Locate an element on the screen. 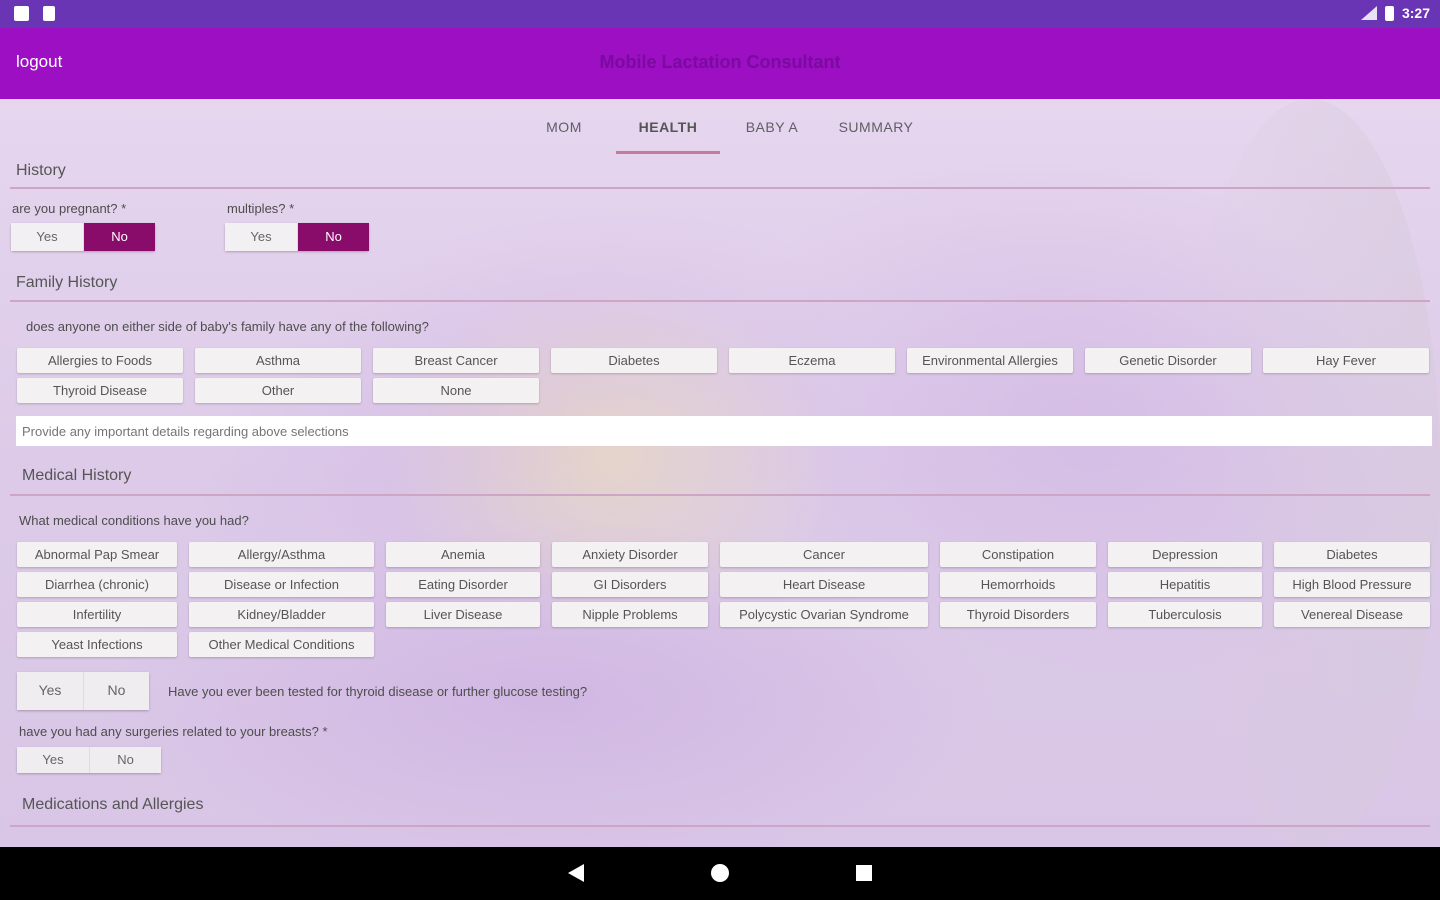 The image size is (1440, 900). multiples-toggle: Yes No is located at coordinates (297, 237).